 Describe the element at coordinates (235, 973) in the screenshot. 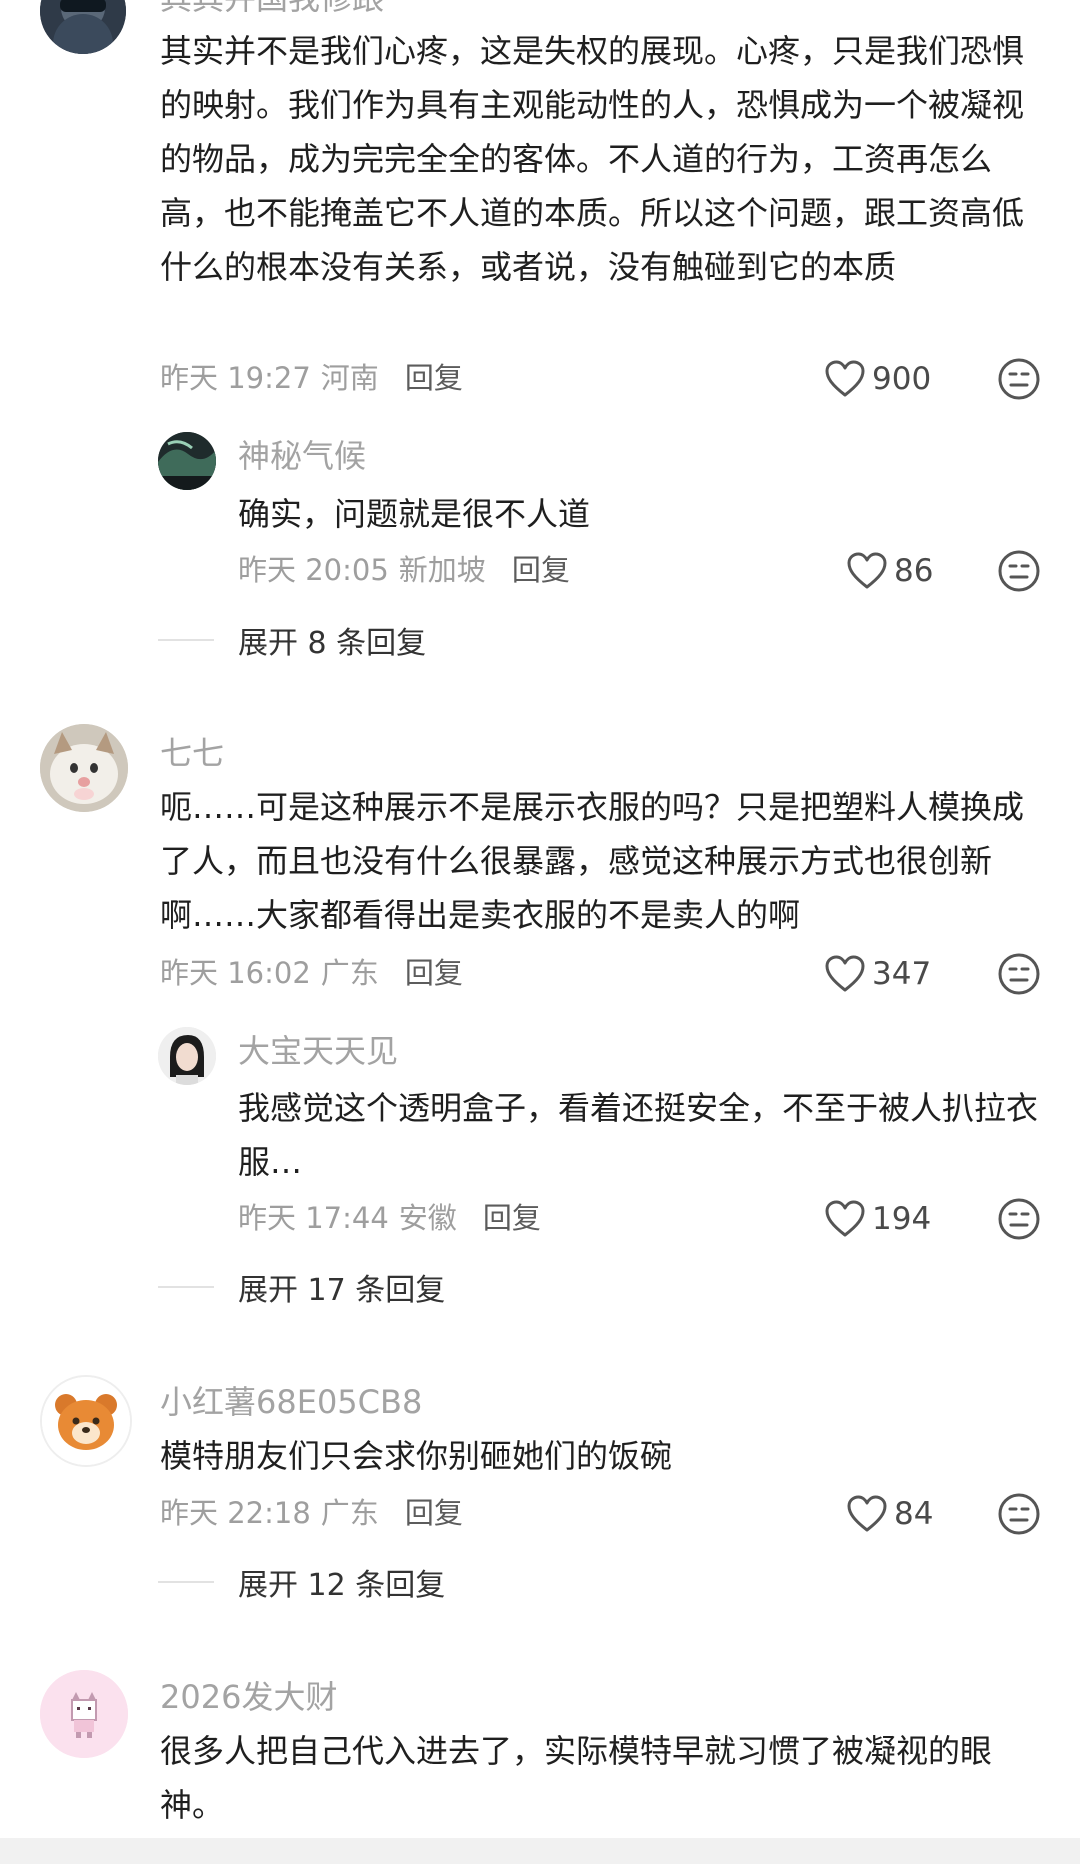

I see `timestamp: 昨天 16:02` at that location.